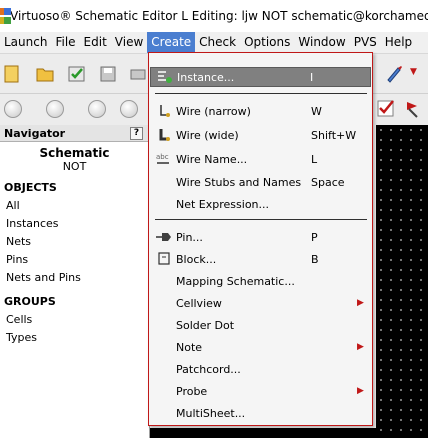 This screenshot has width=428, height=438. Describe the element at coordinates (30, 301) in the screenshot. I see `groups-section-label: GROUPS` at that location.